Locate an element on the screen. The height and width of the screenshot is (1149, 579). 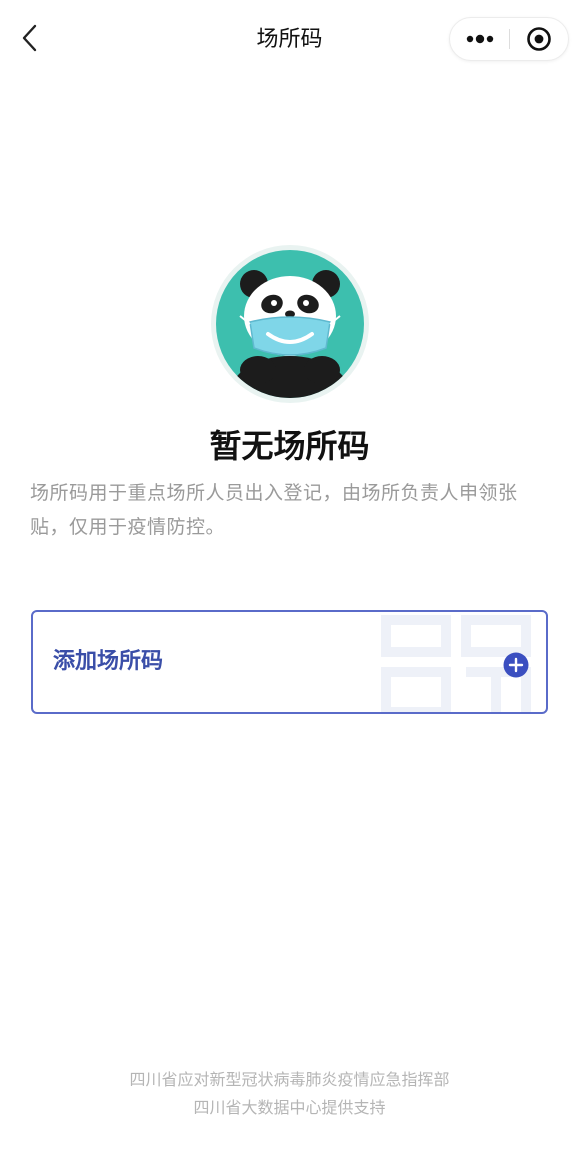
target-close-icon is located at coordinates (539, 39).